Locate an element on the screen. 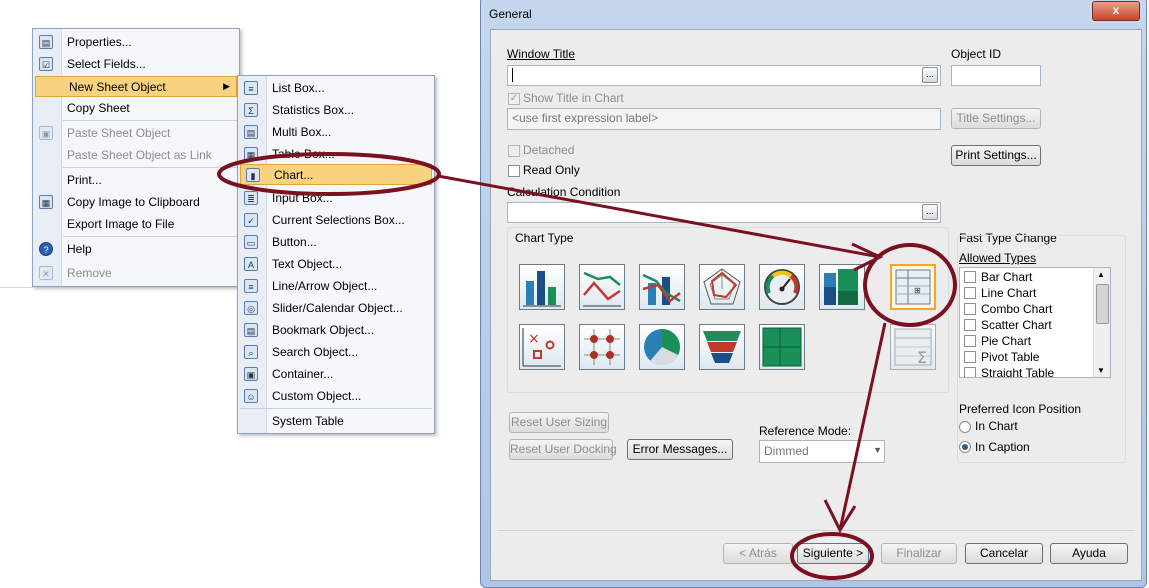 This screenshot has height=588, width=1149. scatter-chart-icon: × is located at coordinates (541, 347).